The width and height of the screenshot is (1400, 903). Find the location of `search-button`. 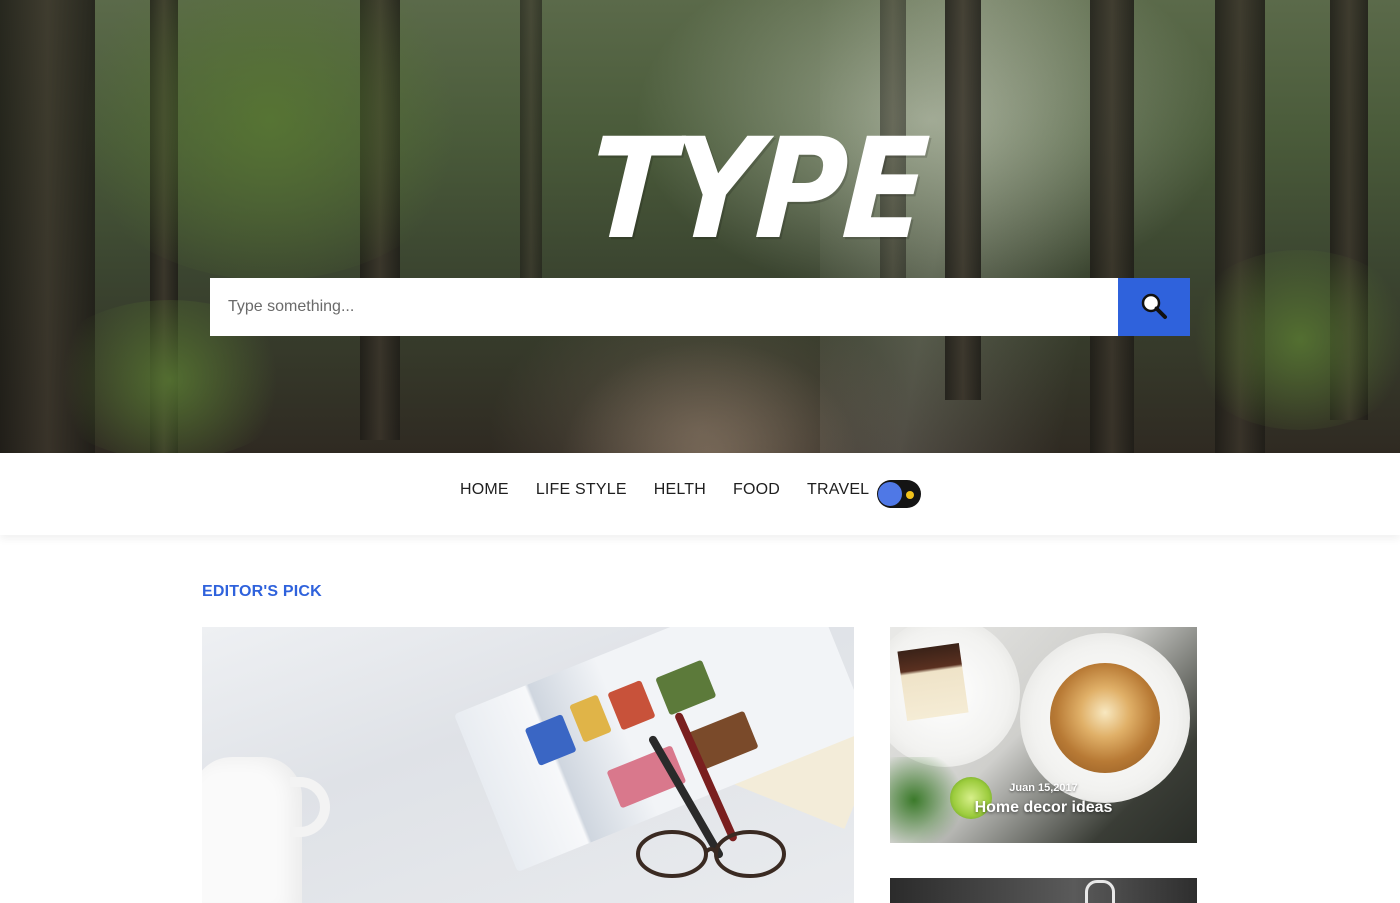

search-button is located at coordinates (1154, 307).